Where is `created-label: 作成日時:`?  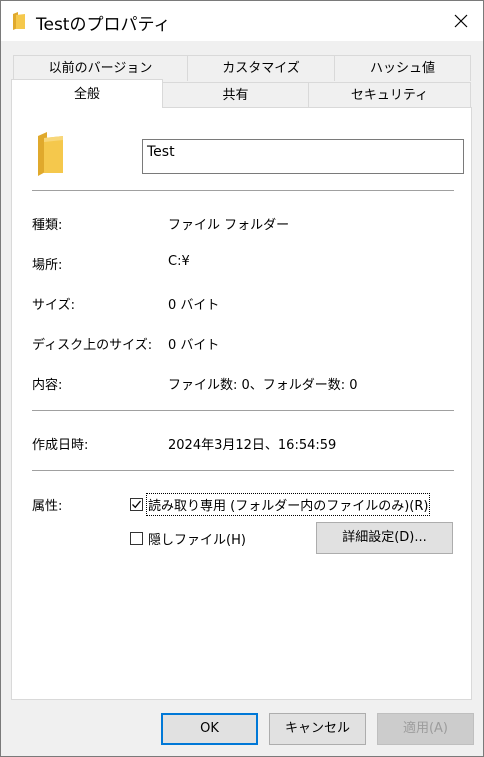 created-label: 作成日時: is located at coordinates (60, 445).